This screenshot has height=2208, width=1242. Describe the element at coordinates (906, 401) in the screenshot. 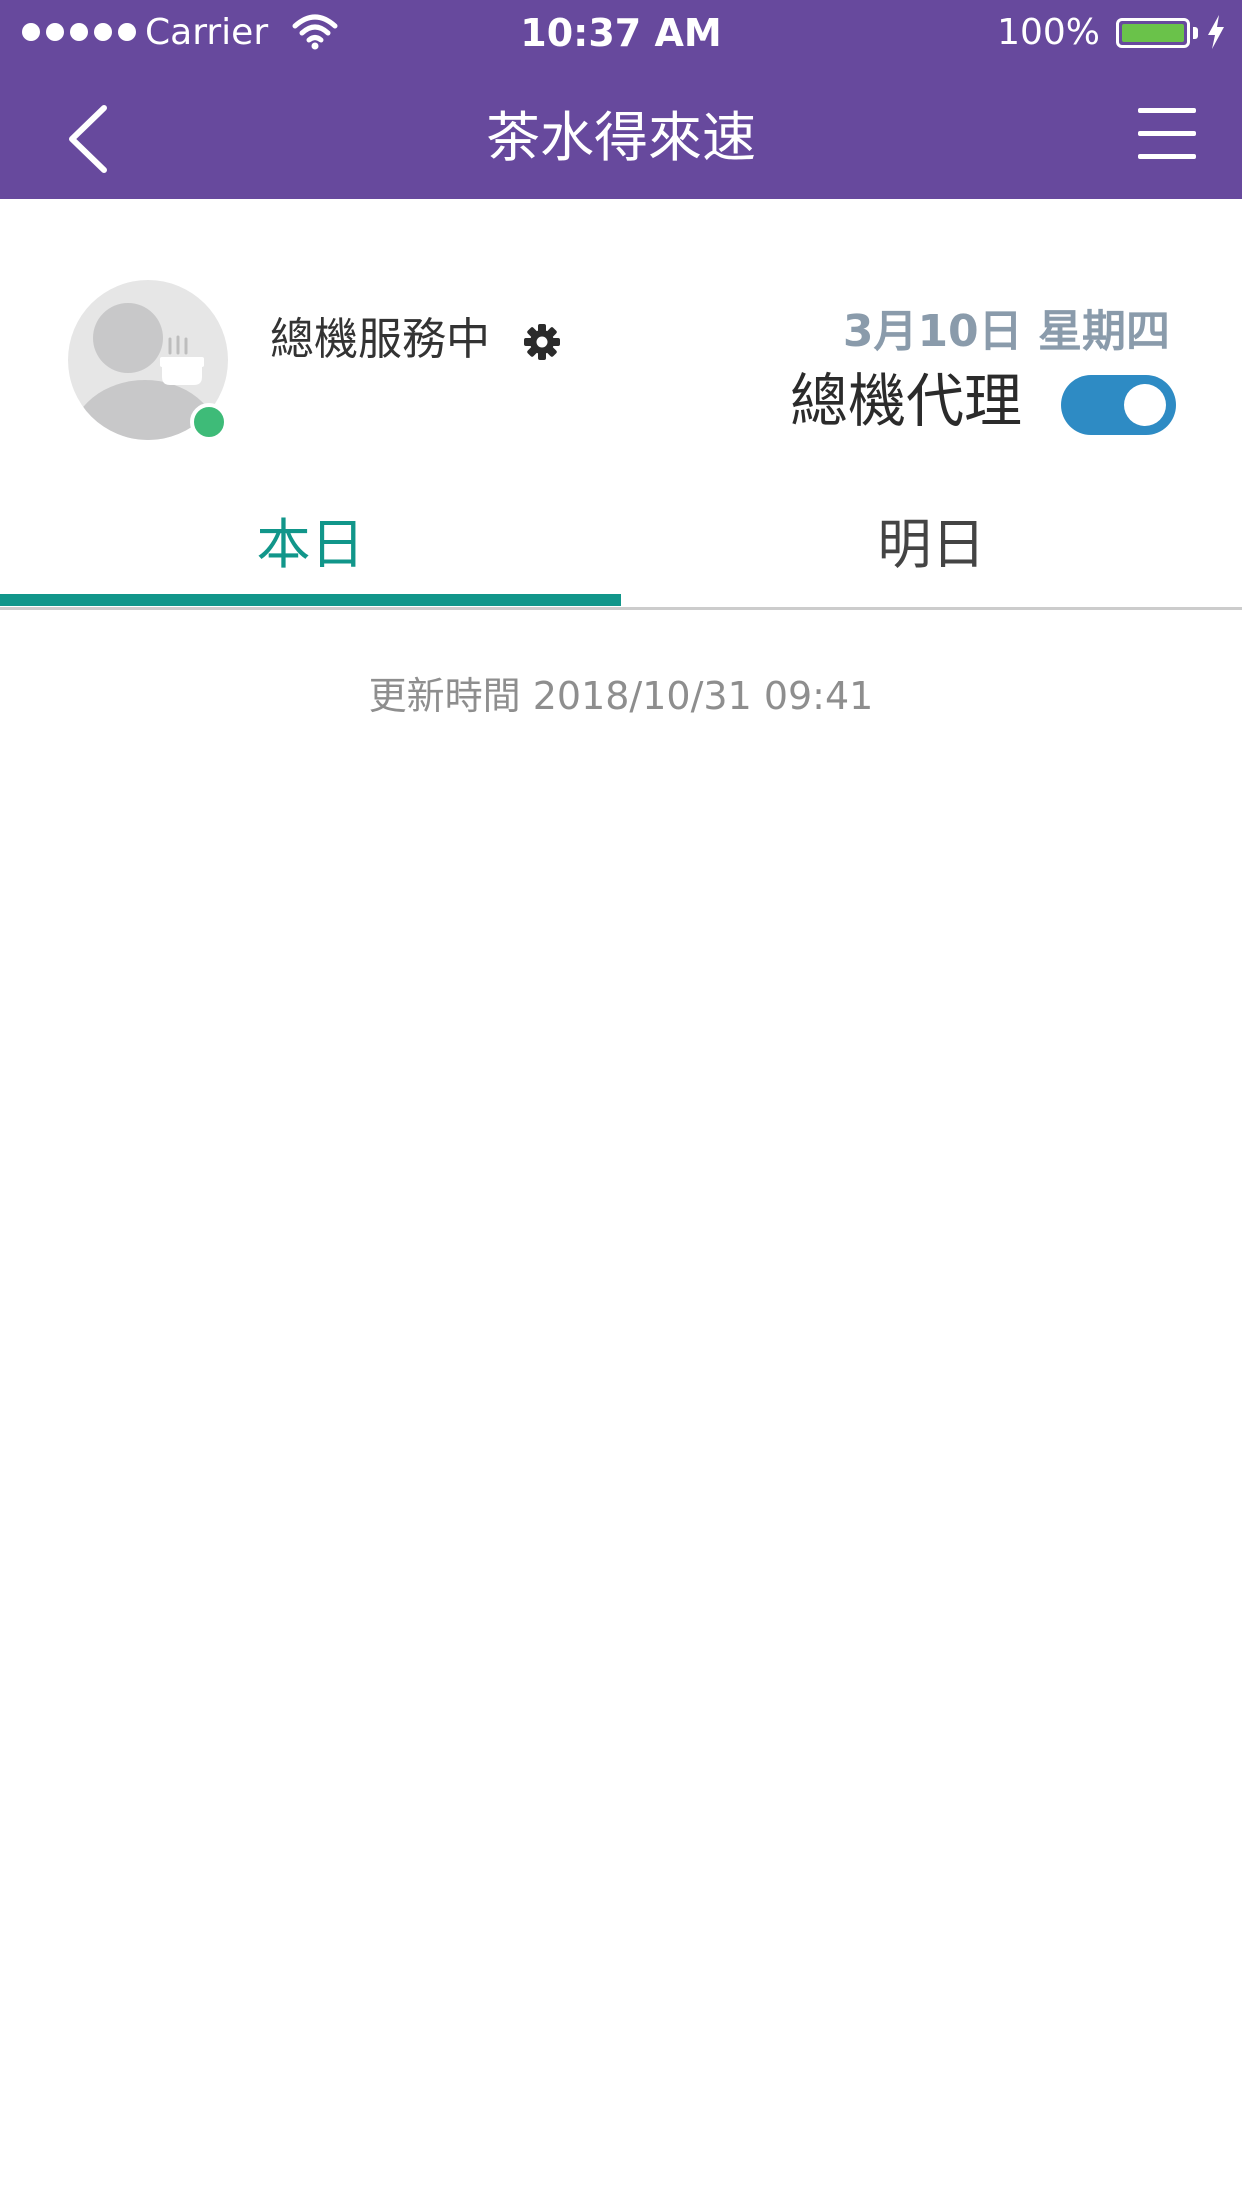

I see `proxy-label: 總機代理` at that location.